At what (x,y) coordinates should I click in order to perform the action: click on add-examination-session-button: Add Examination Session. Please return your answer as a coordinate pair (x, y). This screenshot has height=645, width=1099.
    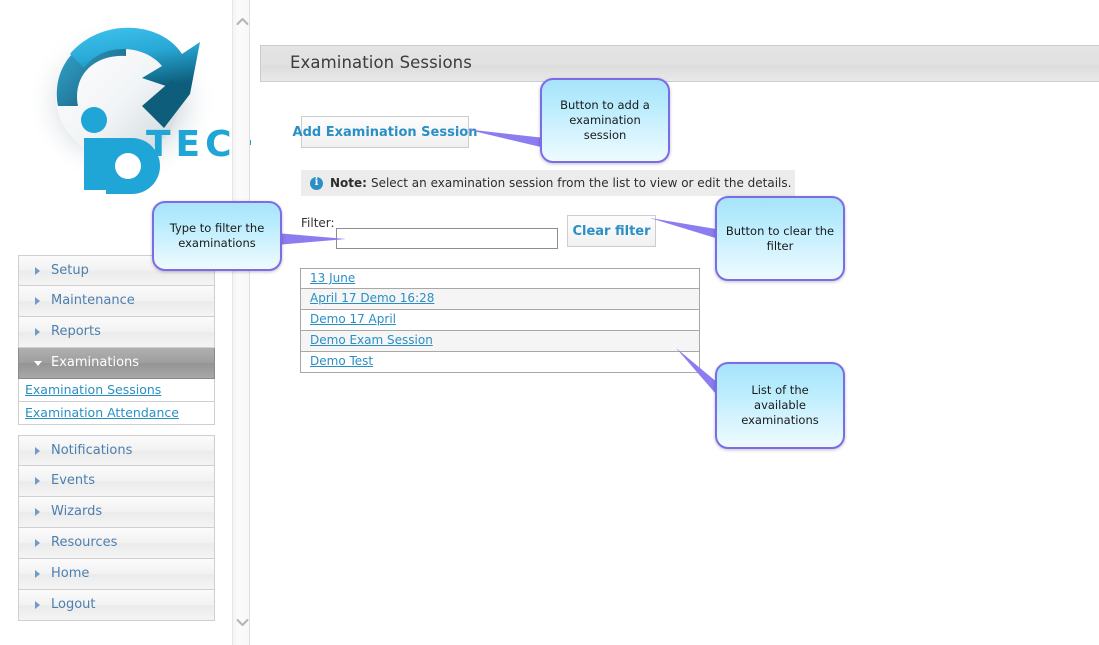
    Looking at the image, I should click on (385, 132).